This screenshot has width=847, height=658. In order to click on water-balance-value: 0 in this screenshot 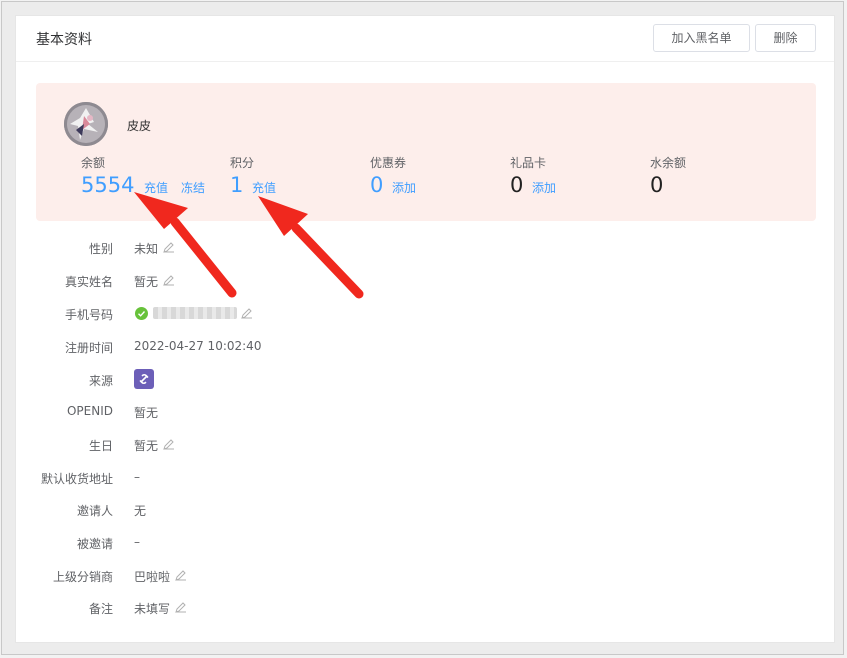, I will do `click(657, 185)`.